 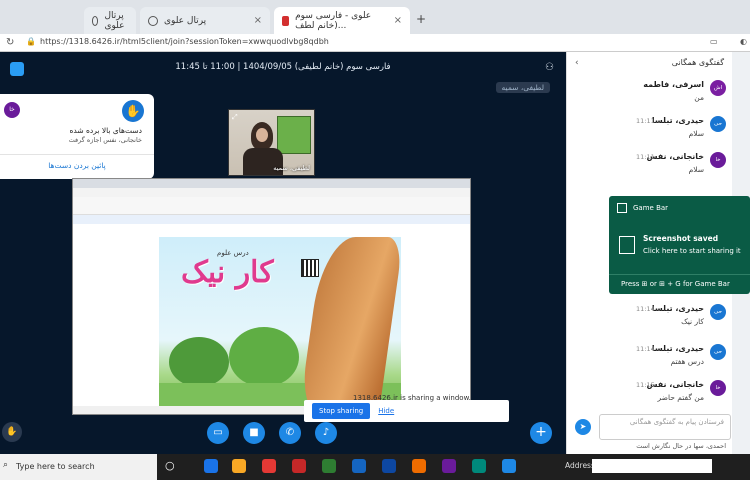 What do you see at coordinates (78, 467) in the screenshot?
I see `taskbar-search: ⌕ Type here to search` at bounding box center [78, 467].